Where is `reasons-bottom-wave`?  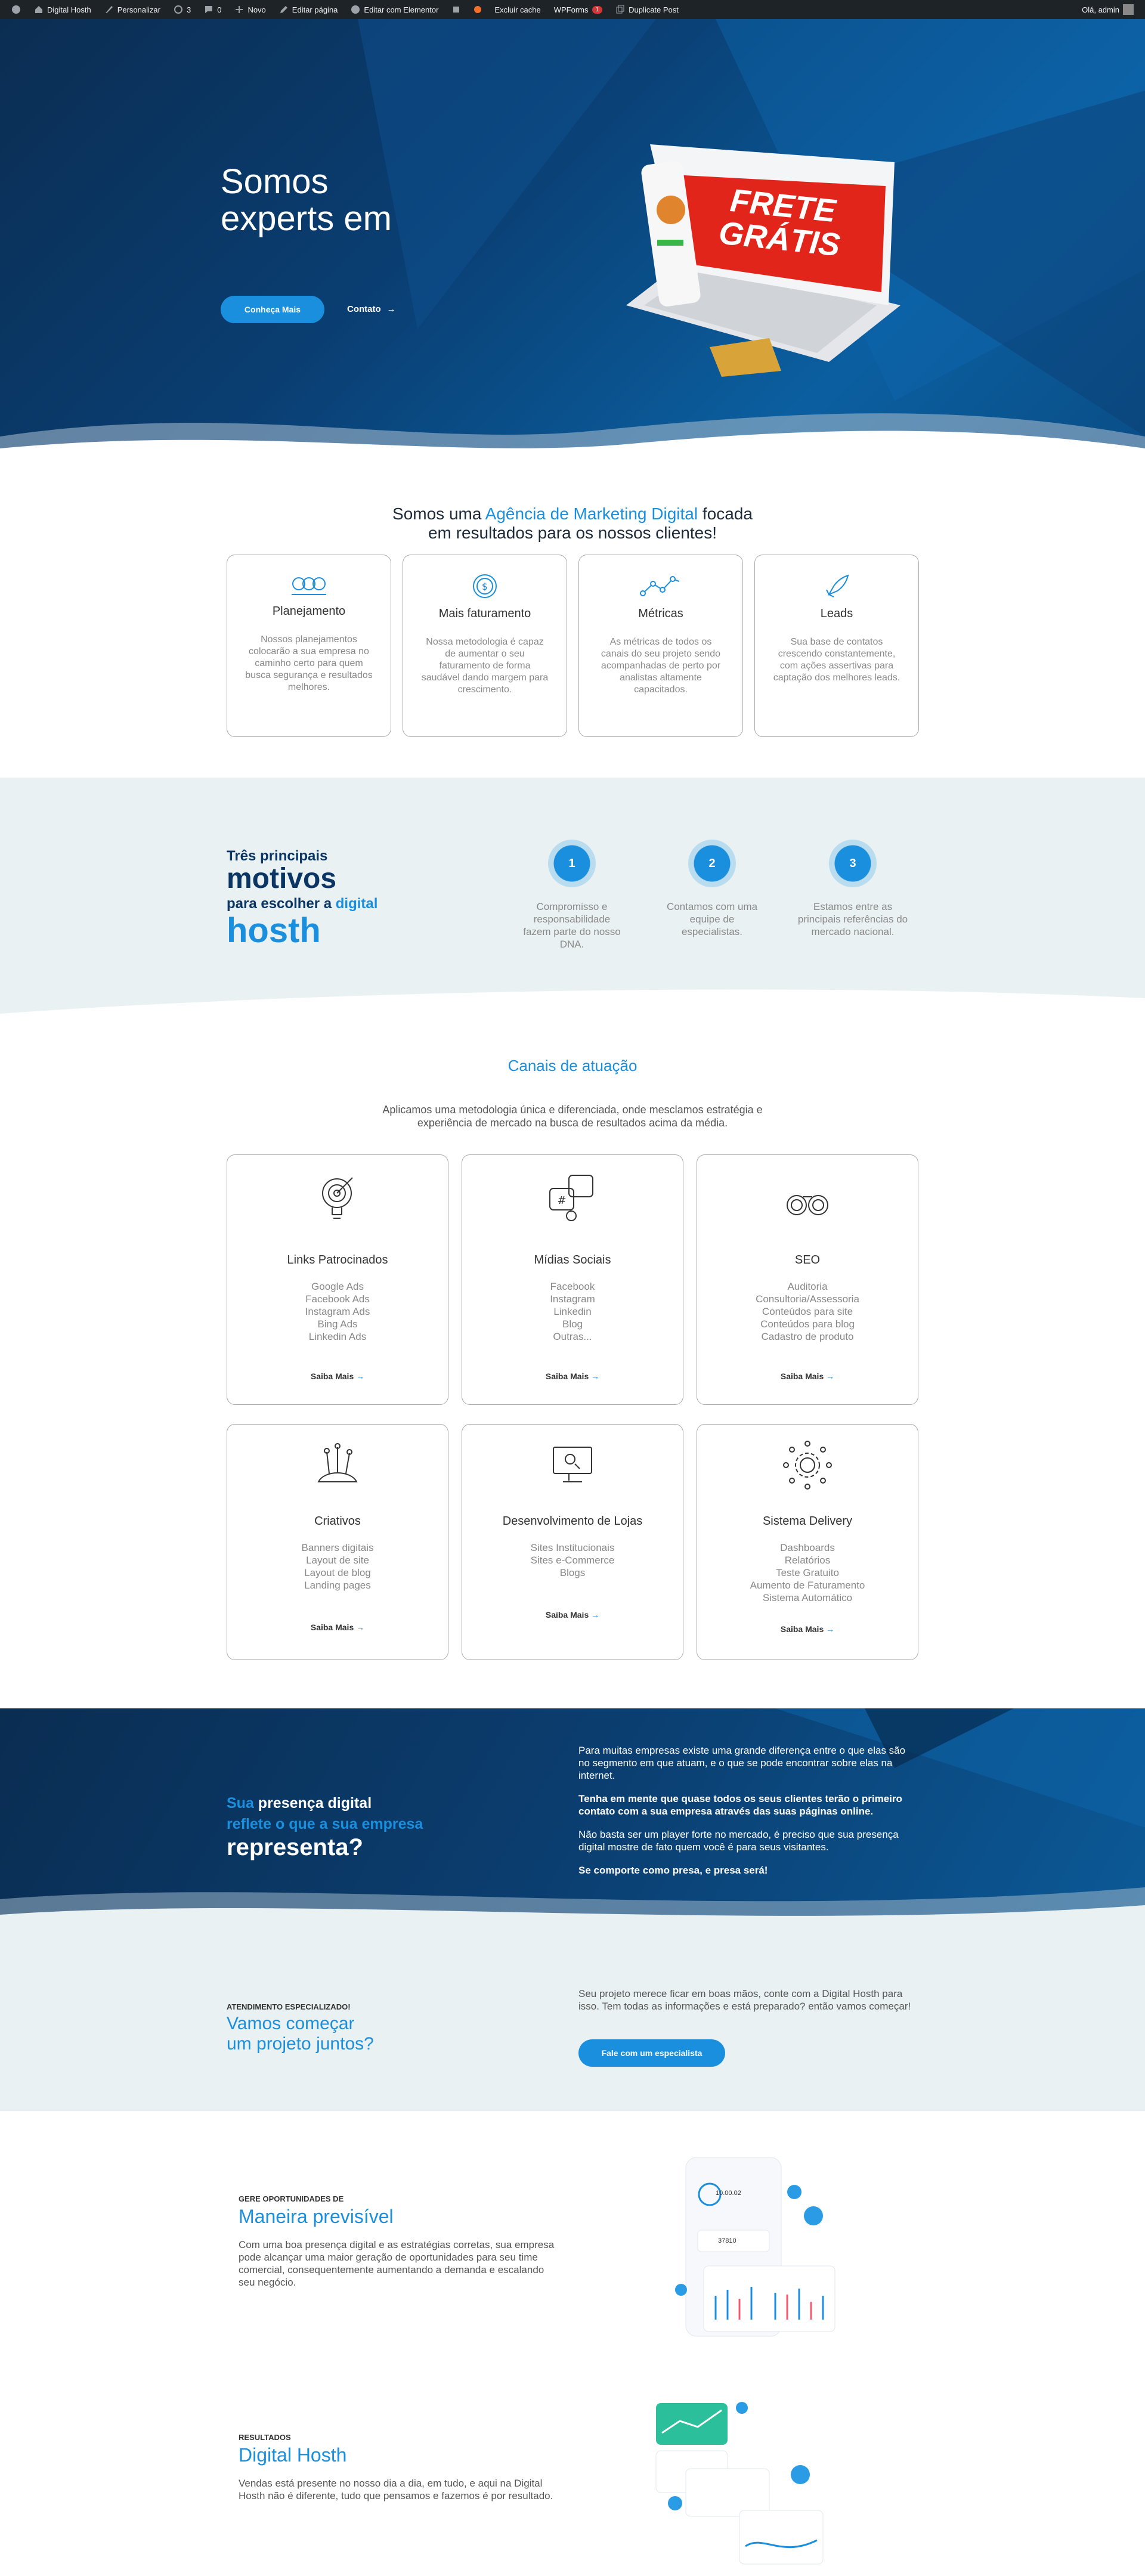
reasons-bottom-wave is located at coordinates (572, 1002).